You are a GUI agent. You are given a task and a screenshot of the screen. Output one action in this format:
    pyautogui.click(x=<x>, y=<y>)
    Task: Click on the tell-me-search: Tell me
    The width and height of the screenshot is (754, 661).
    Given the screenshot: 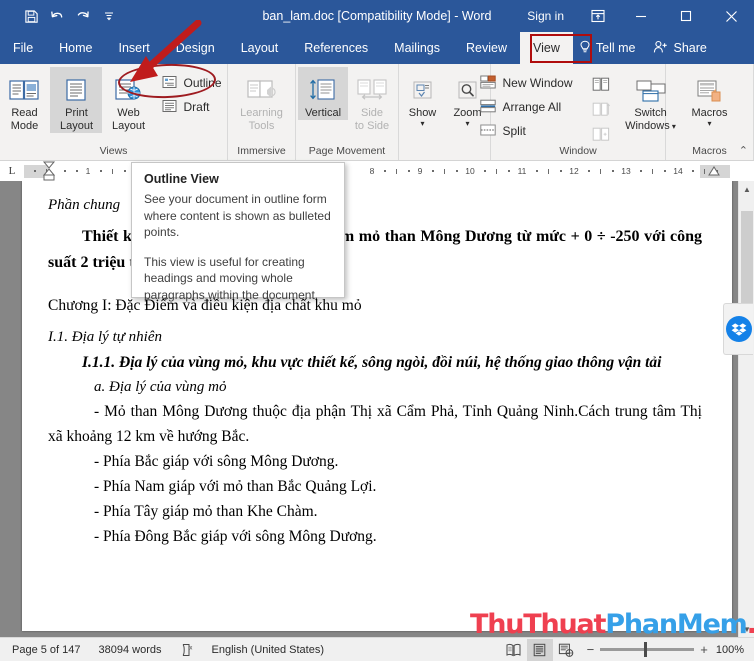 What is the action you would take?
    pyautogui.click(x=609, y=48)
    